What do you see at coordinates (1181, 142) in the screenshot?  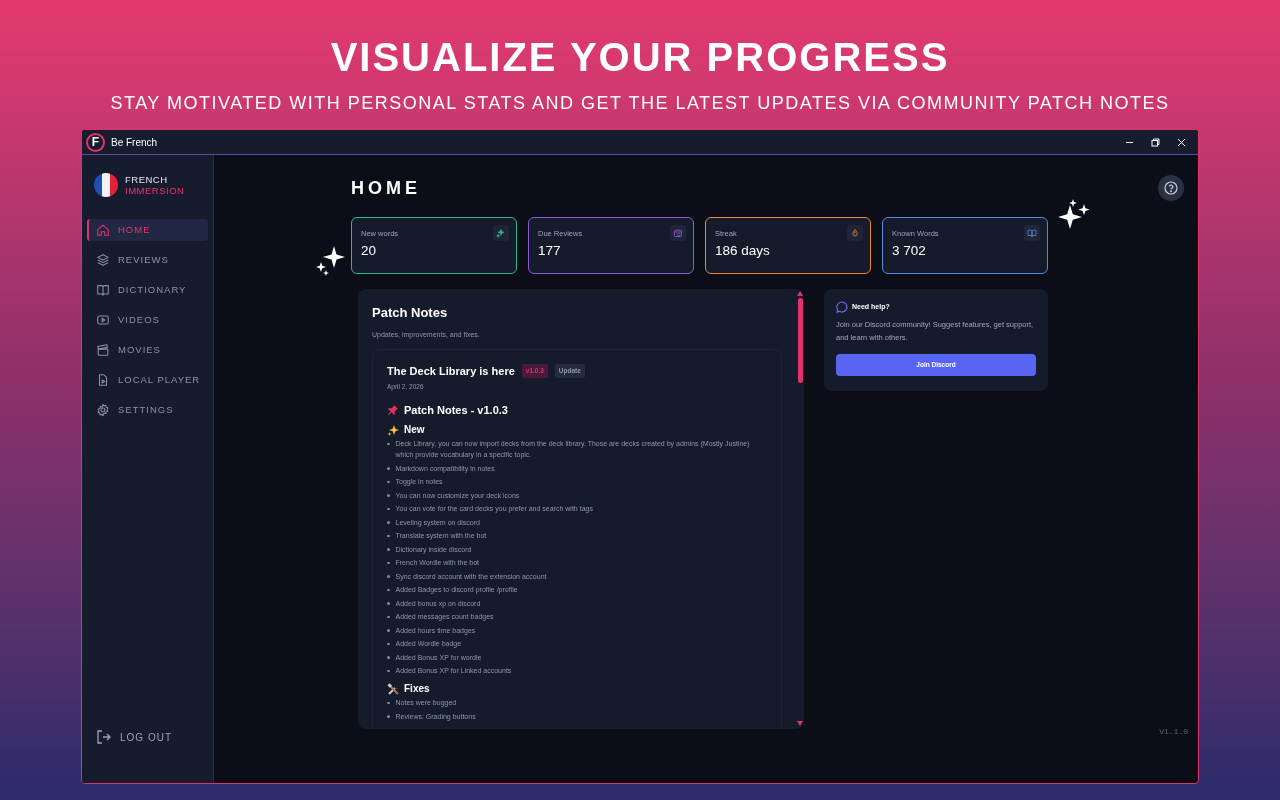 I see `close-icon` at bounding box center [1181, 142].